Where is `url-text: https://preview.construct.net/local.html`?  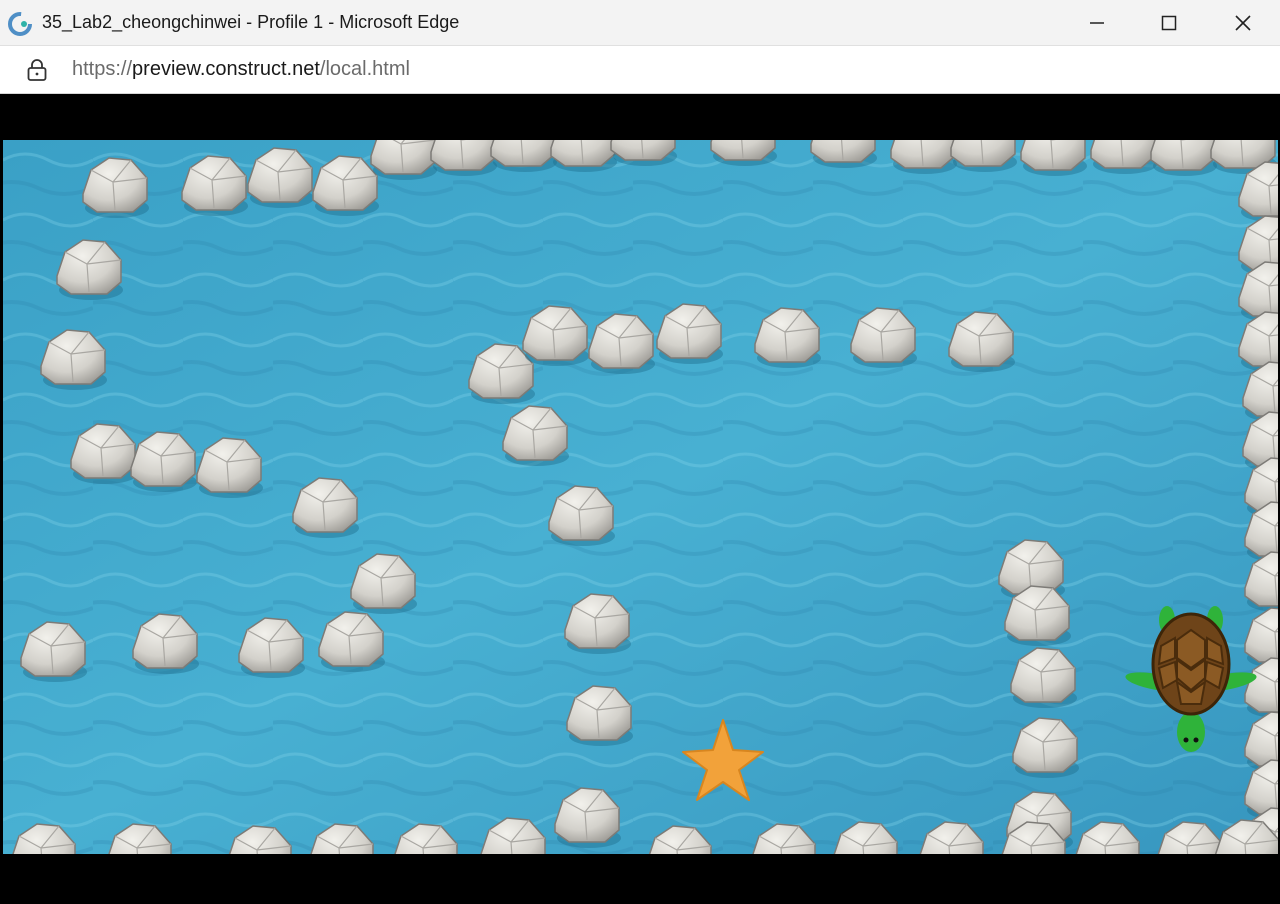 url-text: https://preview.construct.net/local.html is located at coordinates (241, 69).